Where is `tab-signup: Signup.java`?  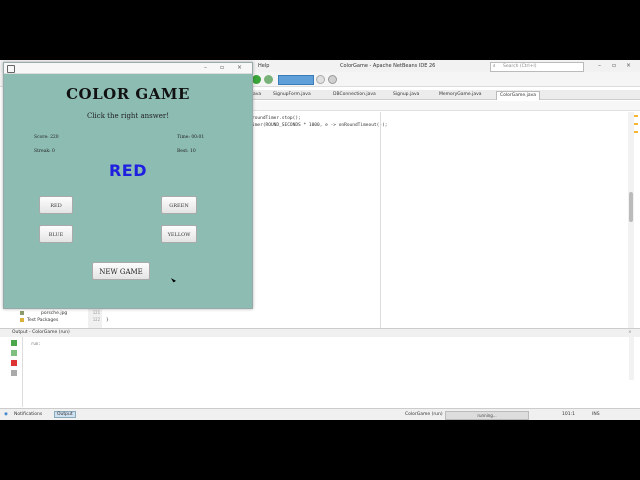 tab-signup: Signup.java is located at coordinates (406, 95).